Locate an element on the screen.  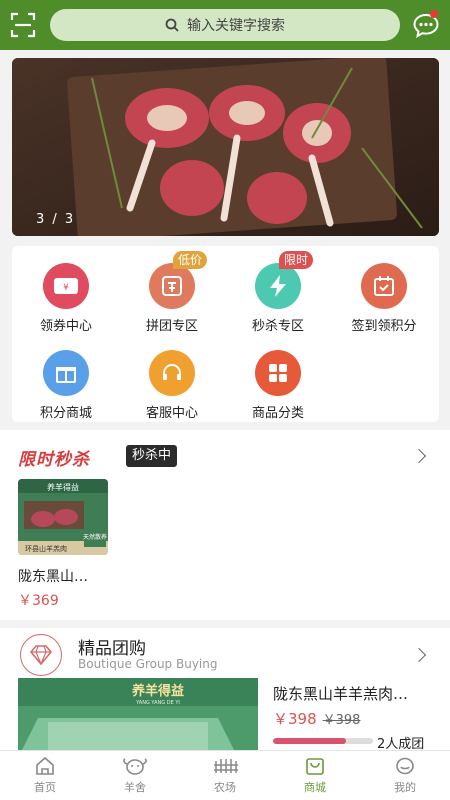
category-item: 商品分类 is located at coordinates (278, 385).